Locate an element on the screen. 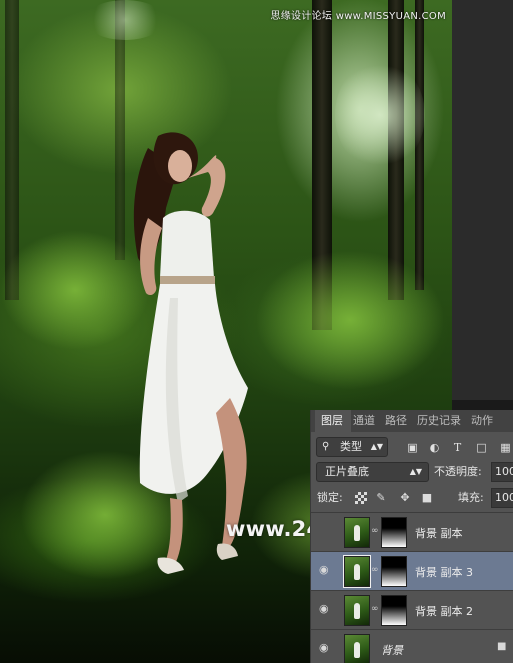 The image size is (513, 663). layer-row: ◉ ∞ 背景 副本 2 is located at coordinates (412, 610).